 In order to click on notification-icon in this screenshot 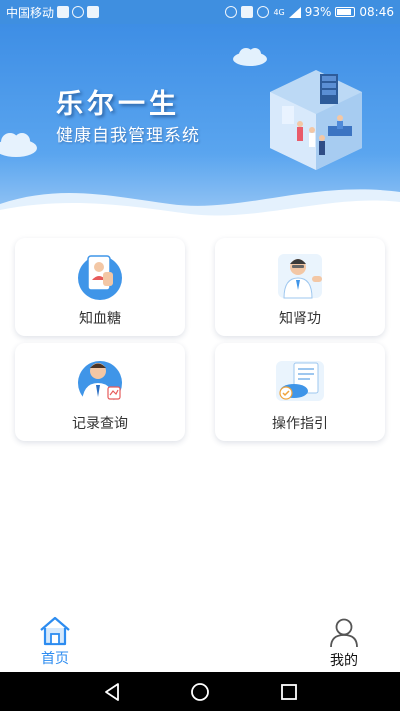, I will do `click(78, 12)`.